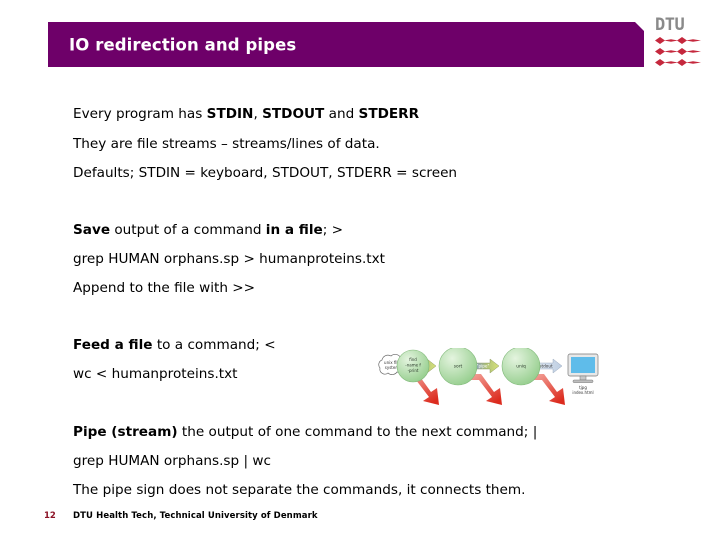 The width and height of the screenshot is (720, 540). Describe the element at coordinates (50, 516) in the screenshot. I see `footer-page-number: 12` at that location.